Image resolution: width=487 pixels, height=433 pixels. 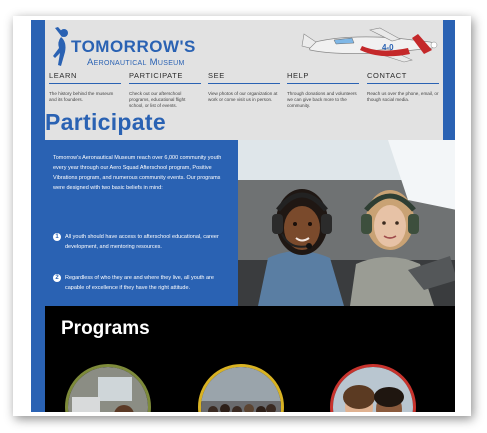 I want to click on students-photo-icon, so click(x=373, y=389).